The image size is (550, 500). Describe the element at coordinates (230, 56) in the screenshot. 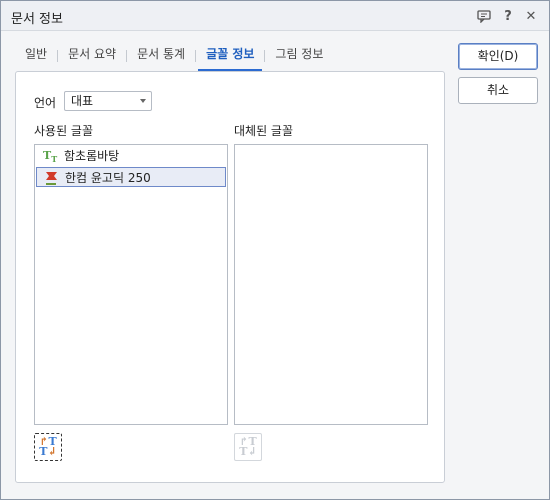

I see `tab-font-info: 글꼴 정보` at that location.